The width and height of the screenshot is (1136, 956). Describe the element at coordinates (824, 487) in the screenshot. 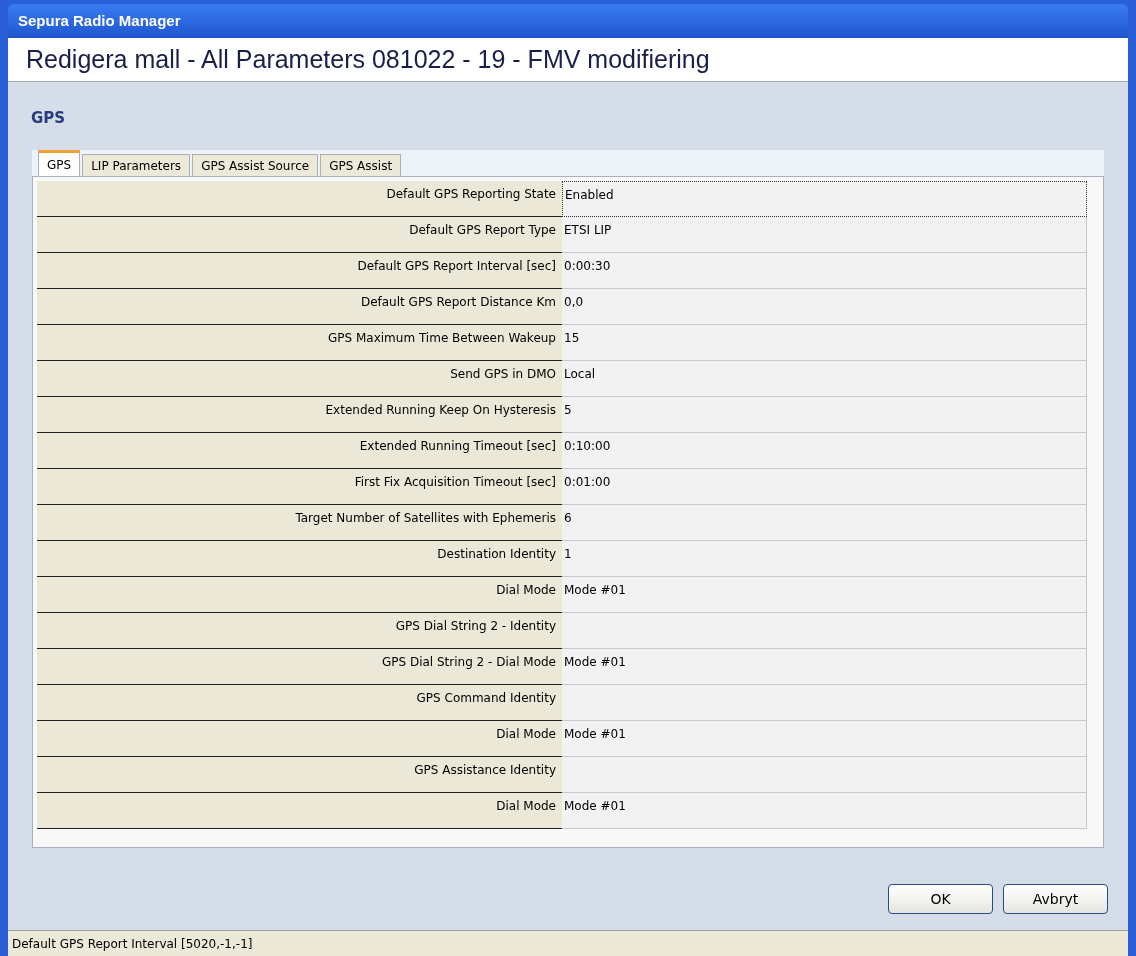

I see `parameter-value: 0:01:00` at that location.